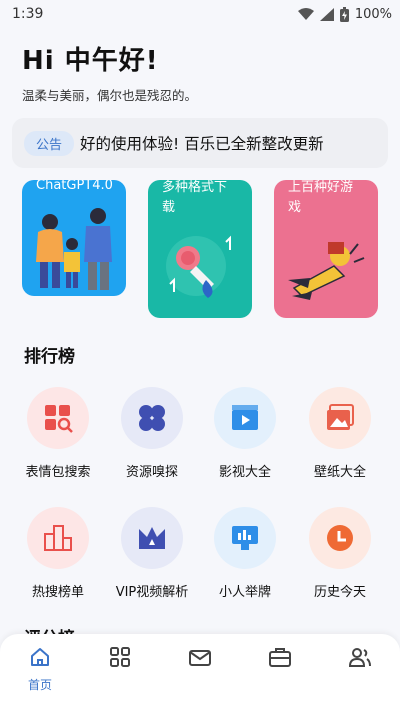 The width and height of the screenshot is (400, 710). I want to click on home-icon, so click(40, 657).